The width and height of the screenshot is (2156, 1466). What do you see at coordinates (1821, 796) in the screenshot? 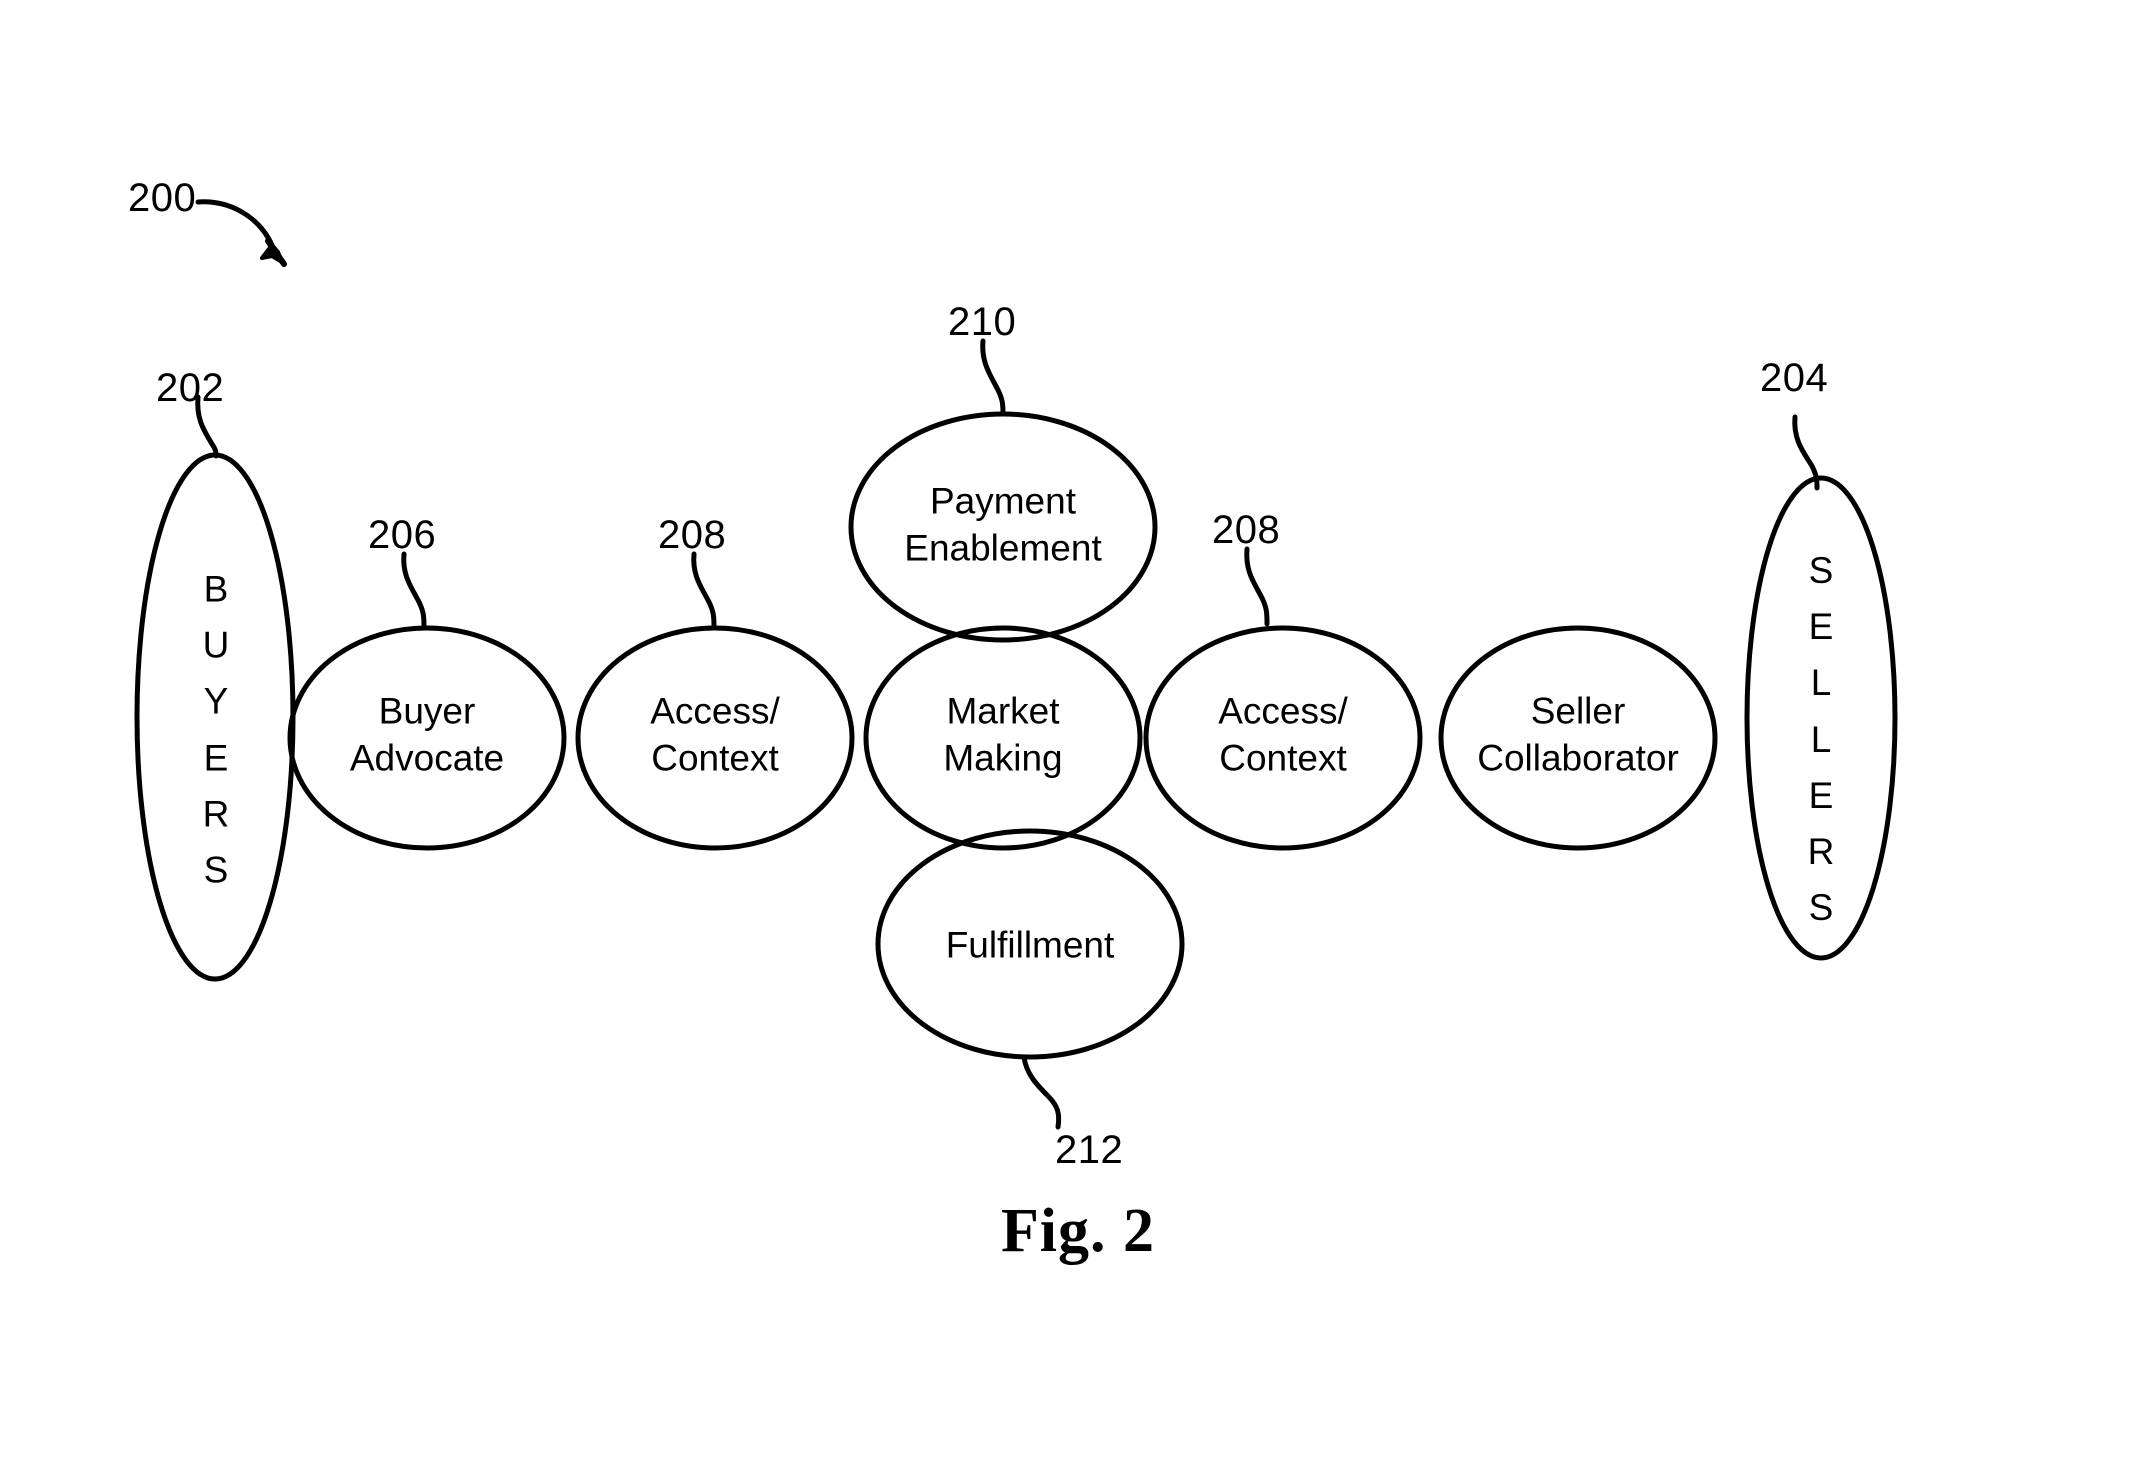
I see `sellers-char-4: E` at bounding box center [1821, 796].